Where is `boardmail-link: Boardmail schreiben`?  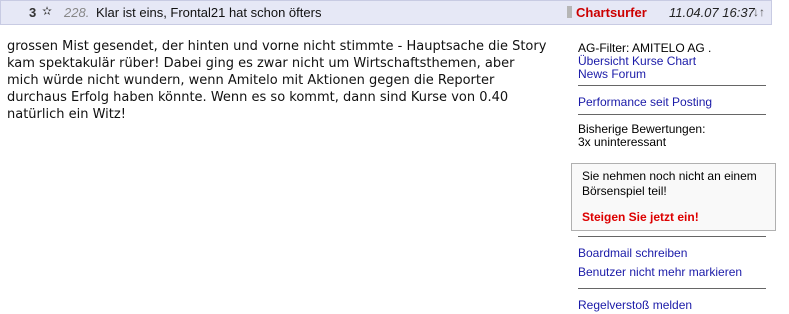 boardmail-link: Boardmail schreiben is located at coordinates (632, 253).